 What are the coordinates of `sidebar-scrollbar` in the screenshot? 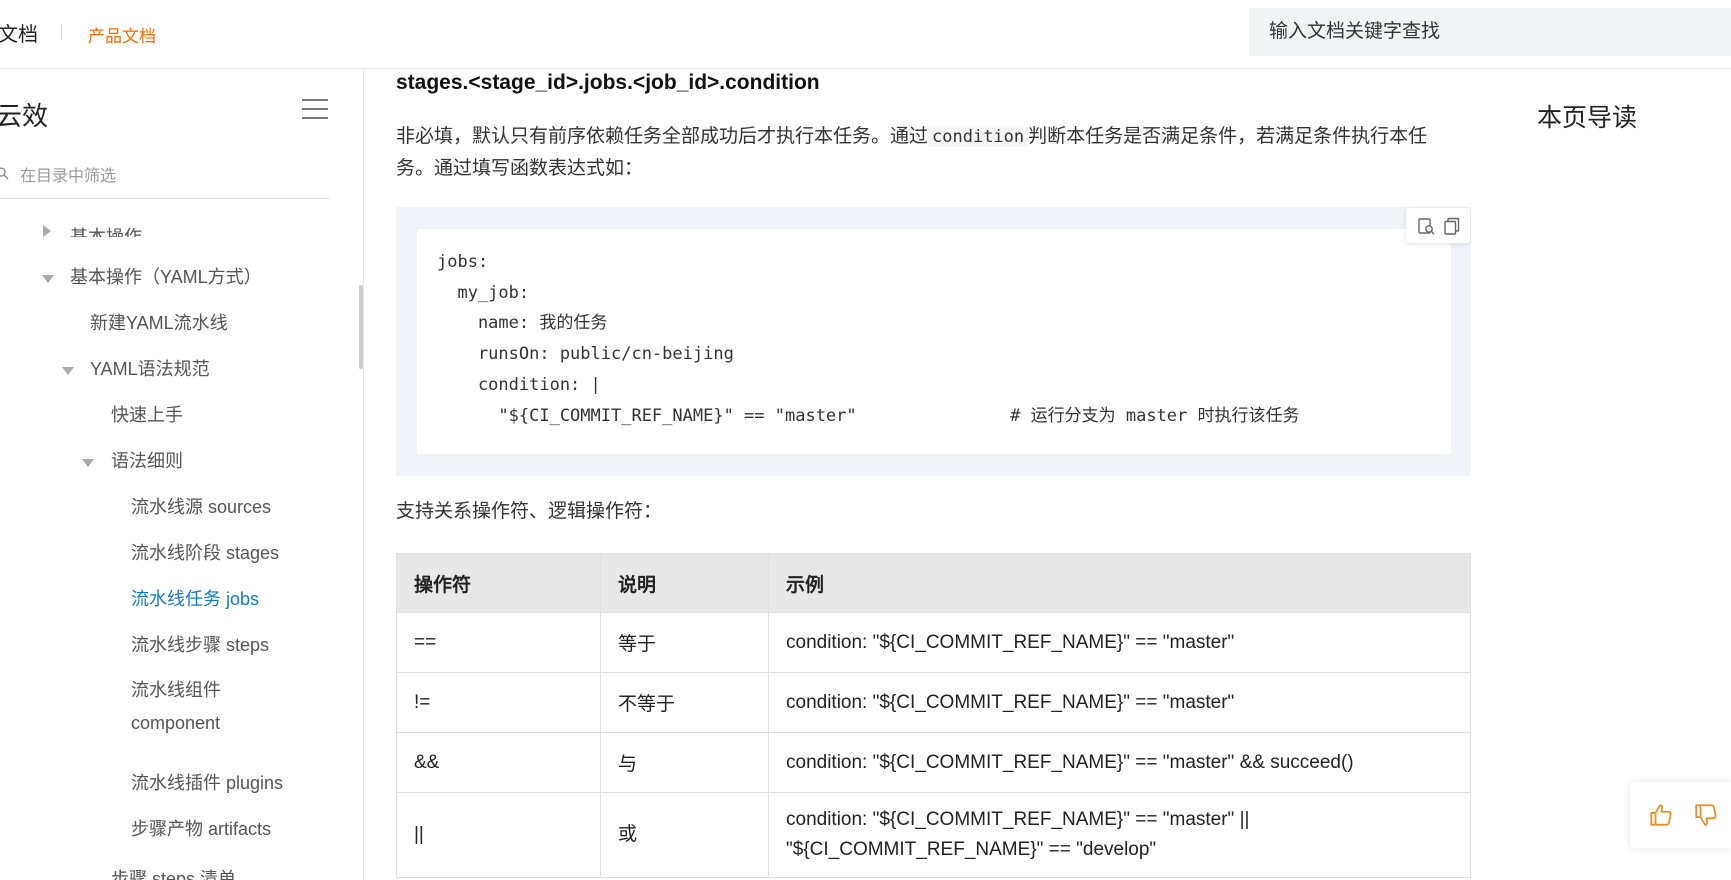 It's located at (361, 327).